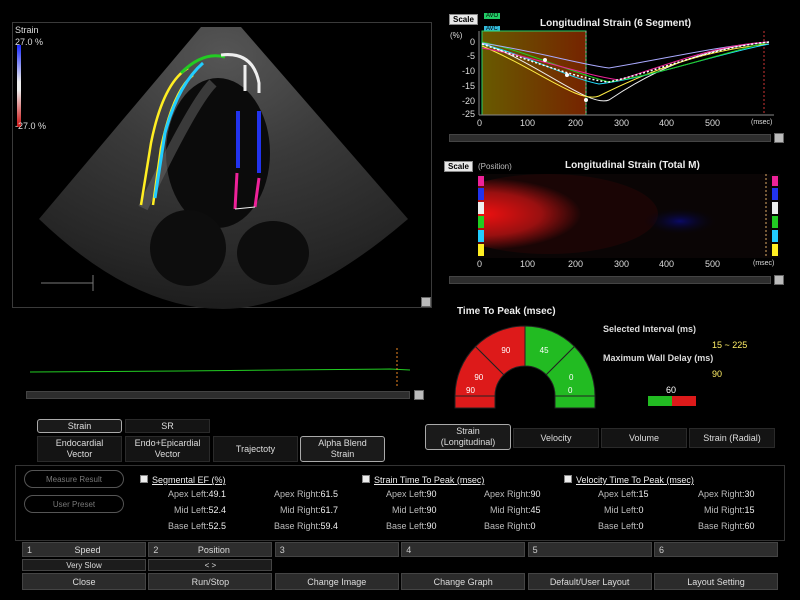  What do you see at coordinates (342, 449) in the screenshot?
I see `alpha-blend-strain-button: Alpha Blend Strain` at bounding box center [342, 449].